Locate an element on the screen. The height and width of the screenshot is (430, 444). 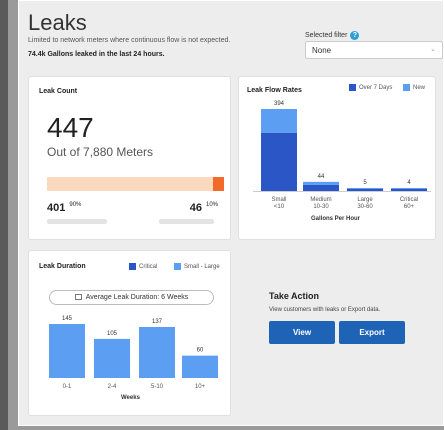
leak-count-bar-track is located at coordinates (135, 184).